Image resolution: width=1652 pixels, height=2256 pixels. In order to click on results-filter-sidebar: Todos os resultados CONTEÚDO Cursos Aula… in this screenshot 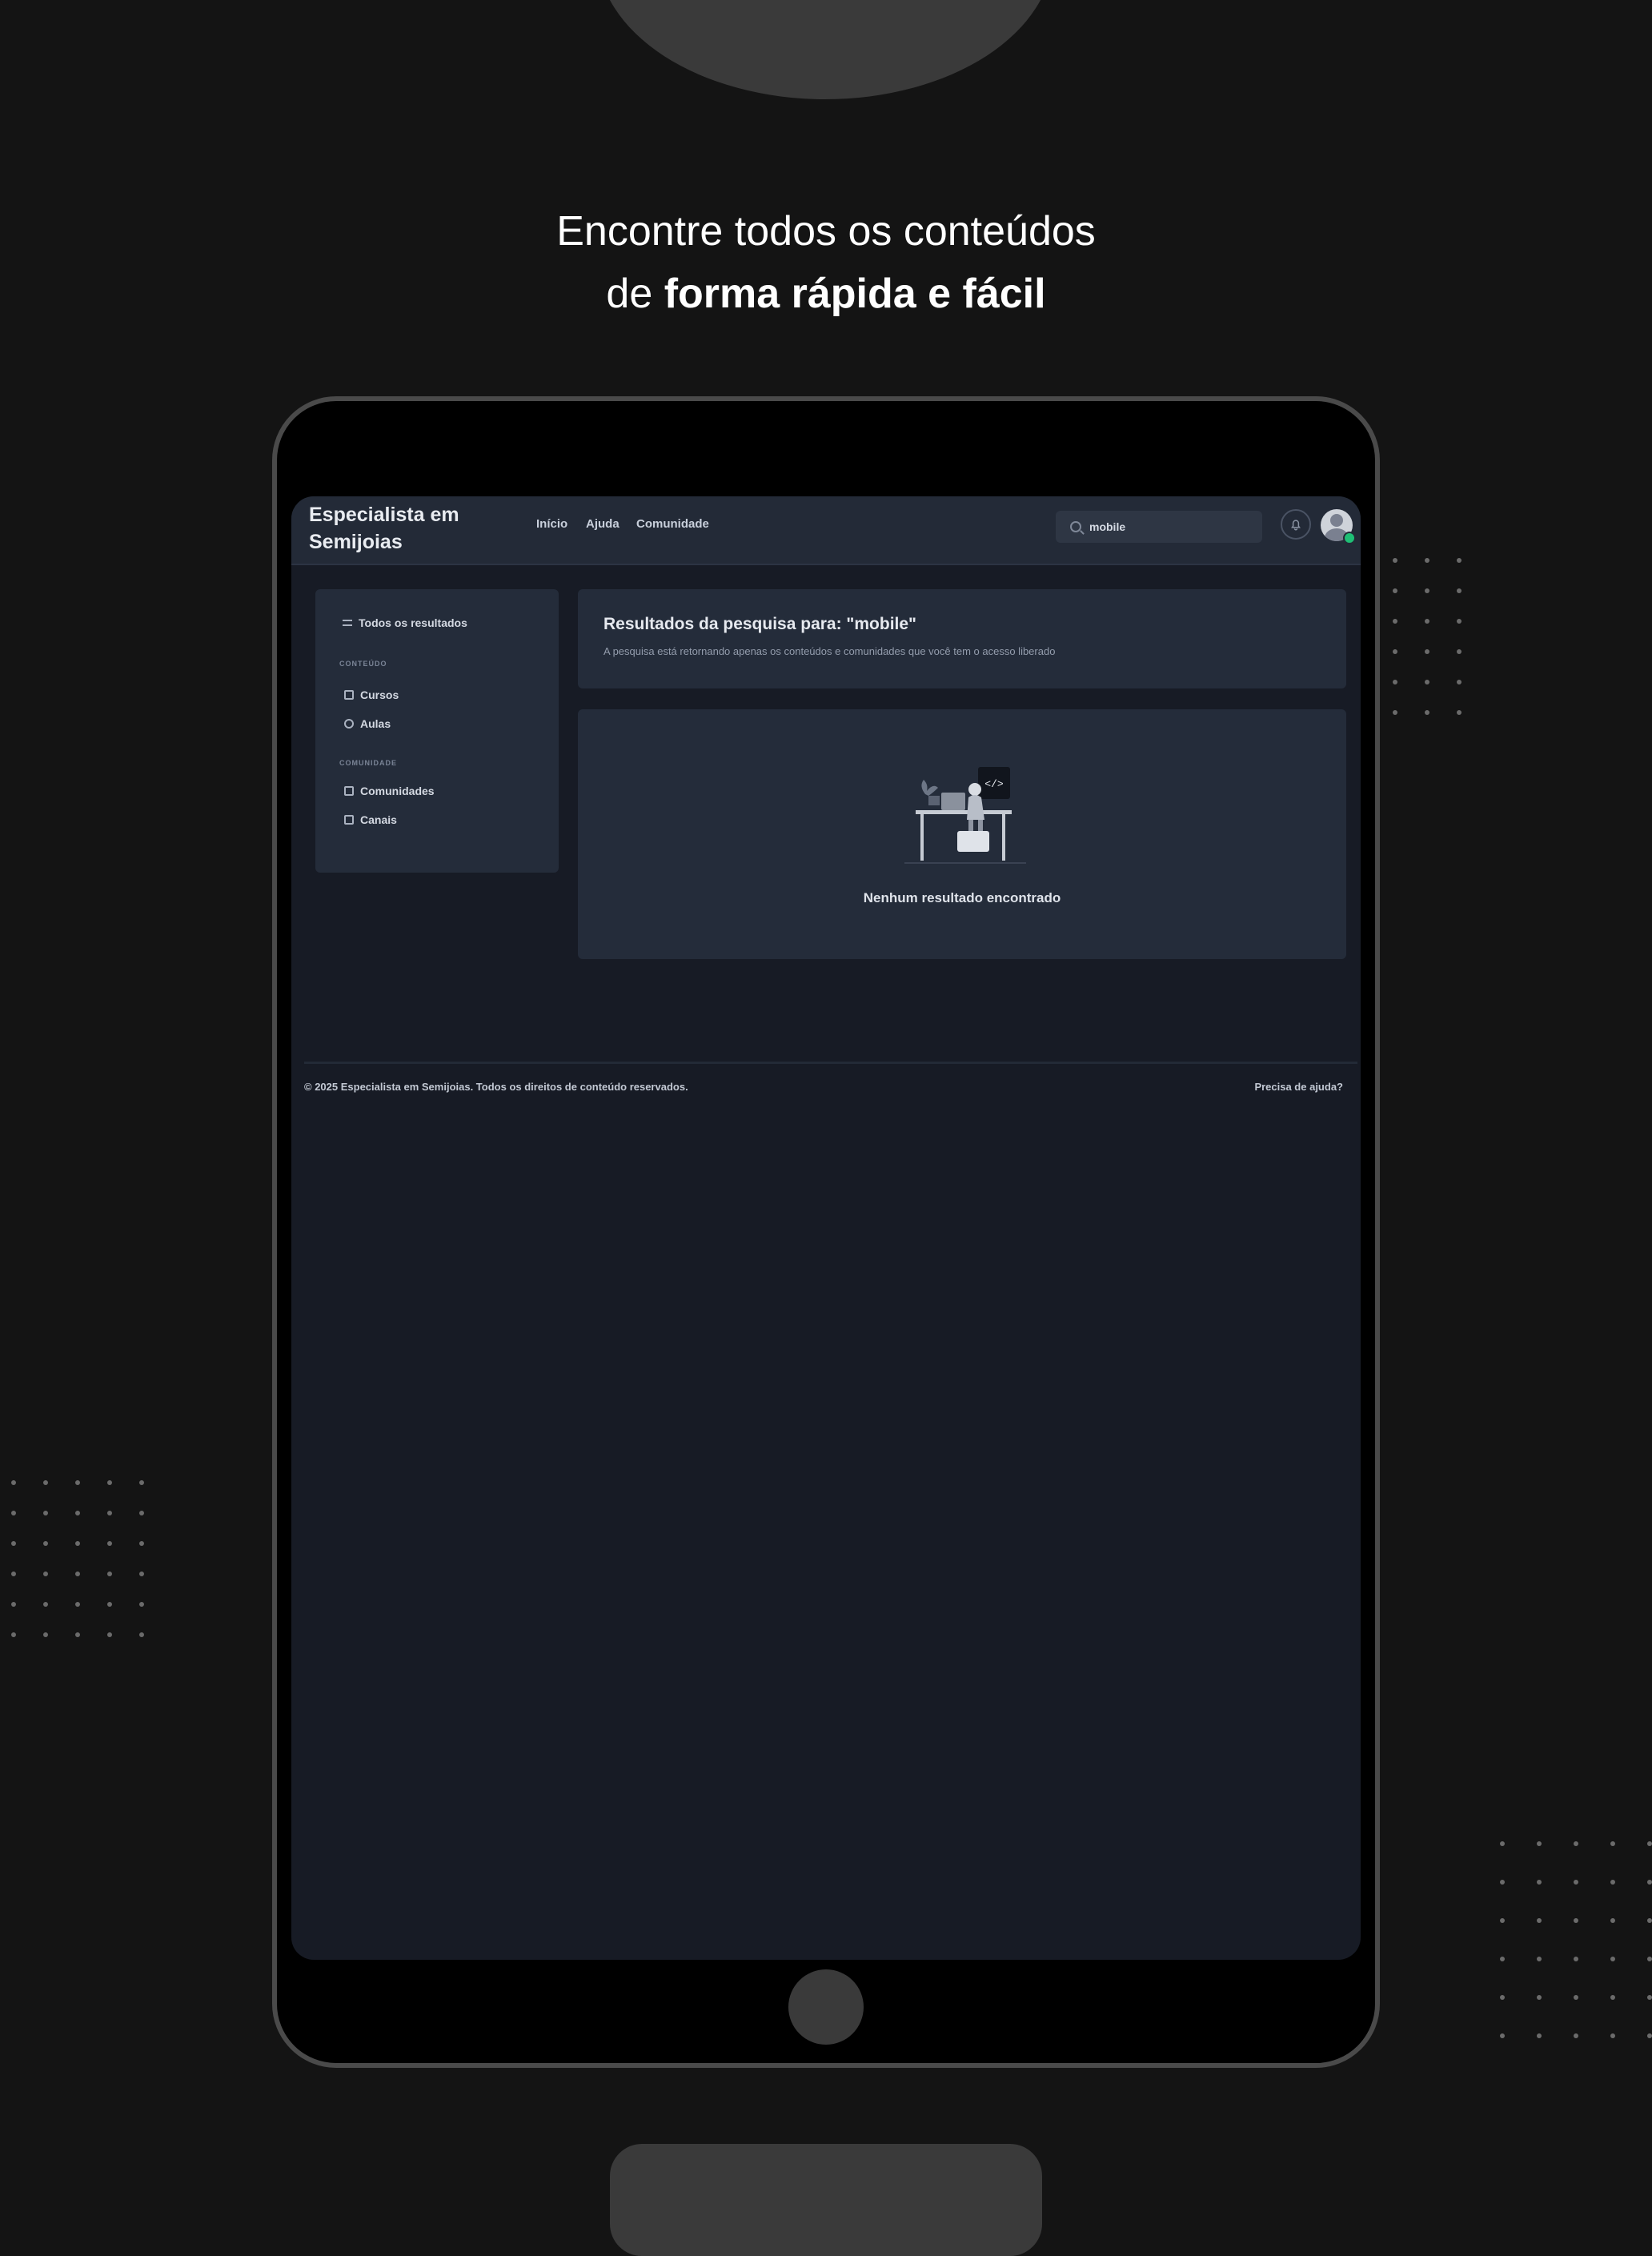, I will do `click(437, 731)`.